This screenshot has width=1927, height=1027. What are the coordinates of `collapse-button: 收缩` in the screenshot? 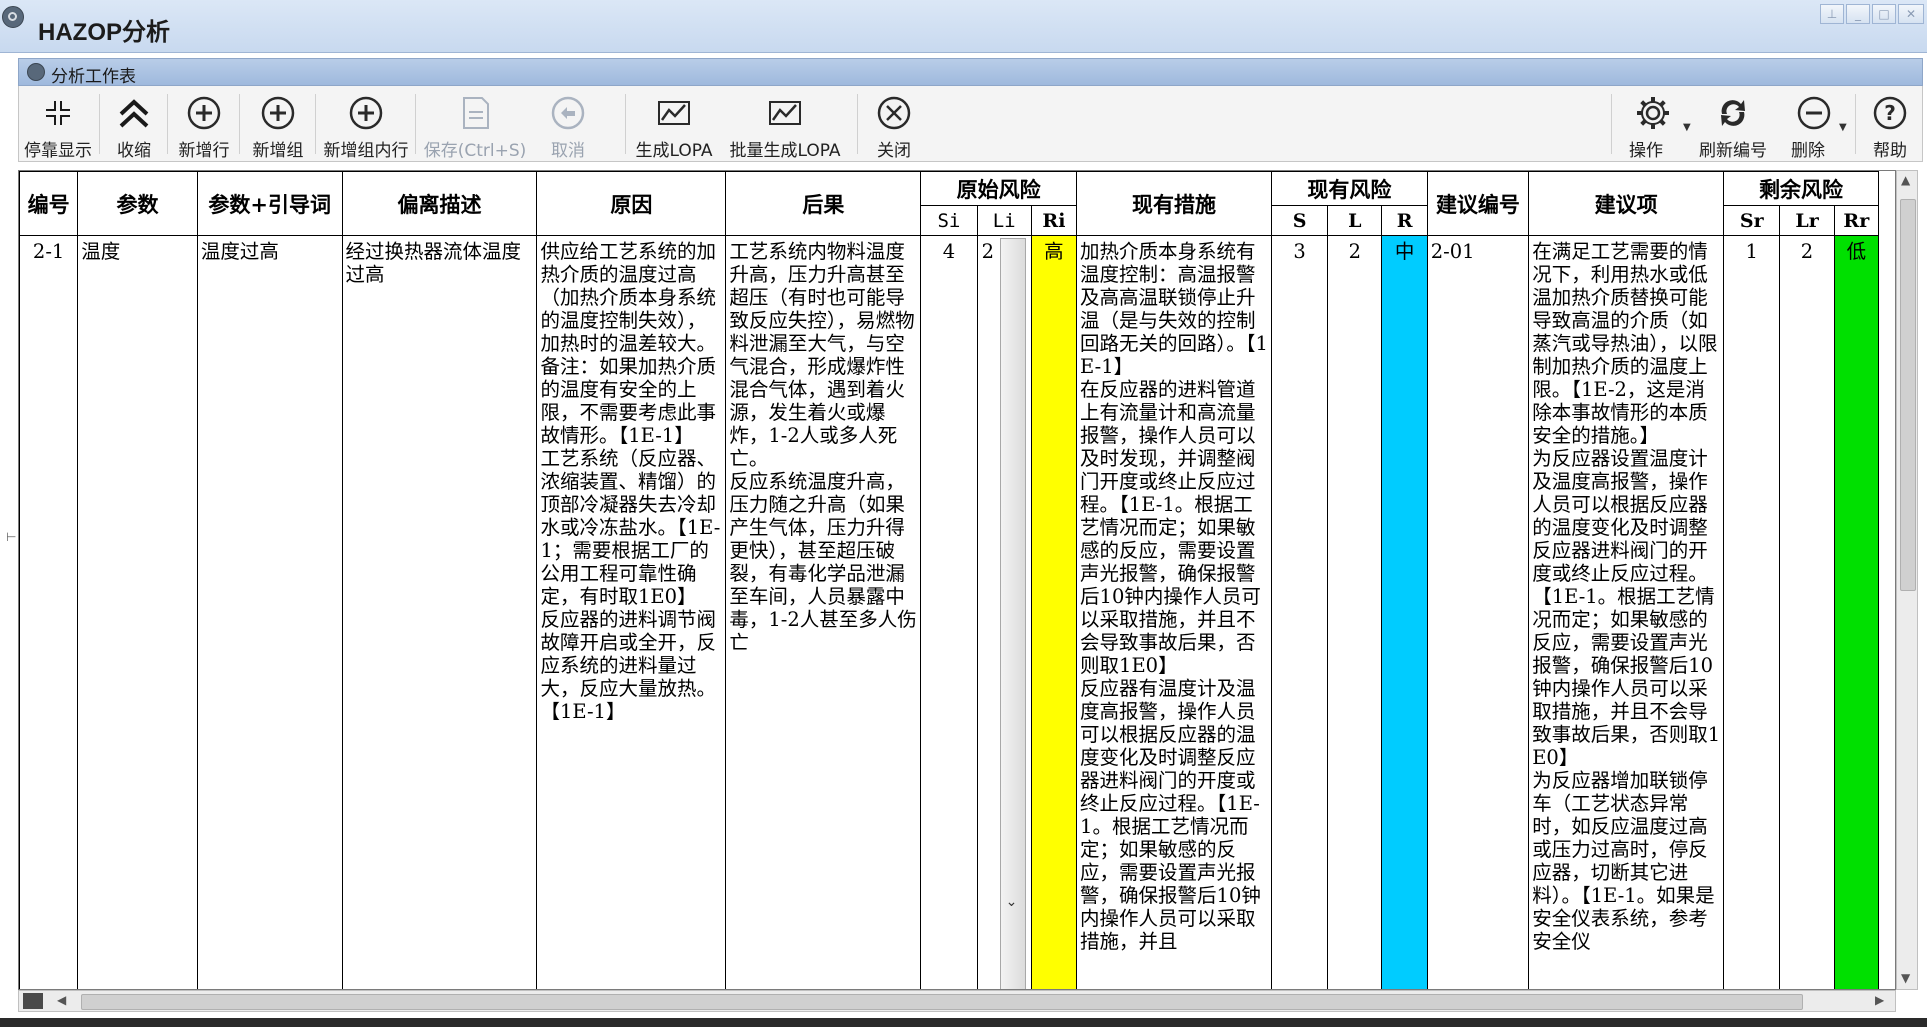 It's located at (134, 123).